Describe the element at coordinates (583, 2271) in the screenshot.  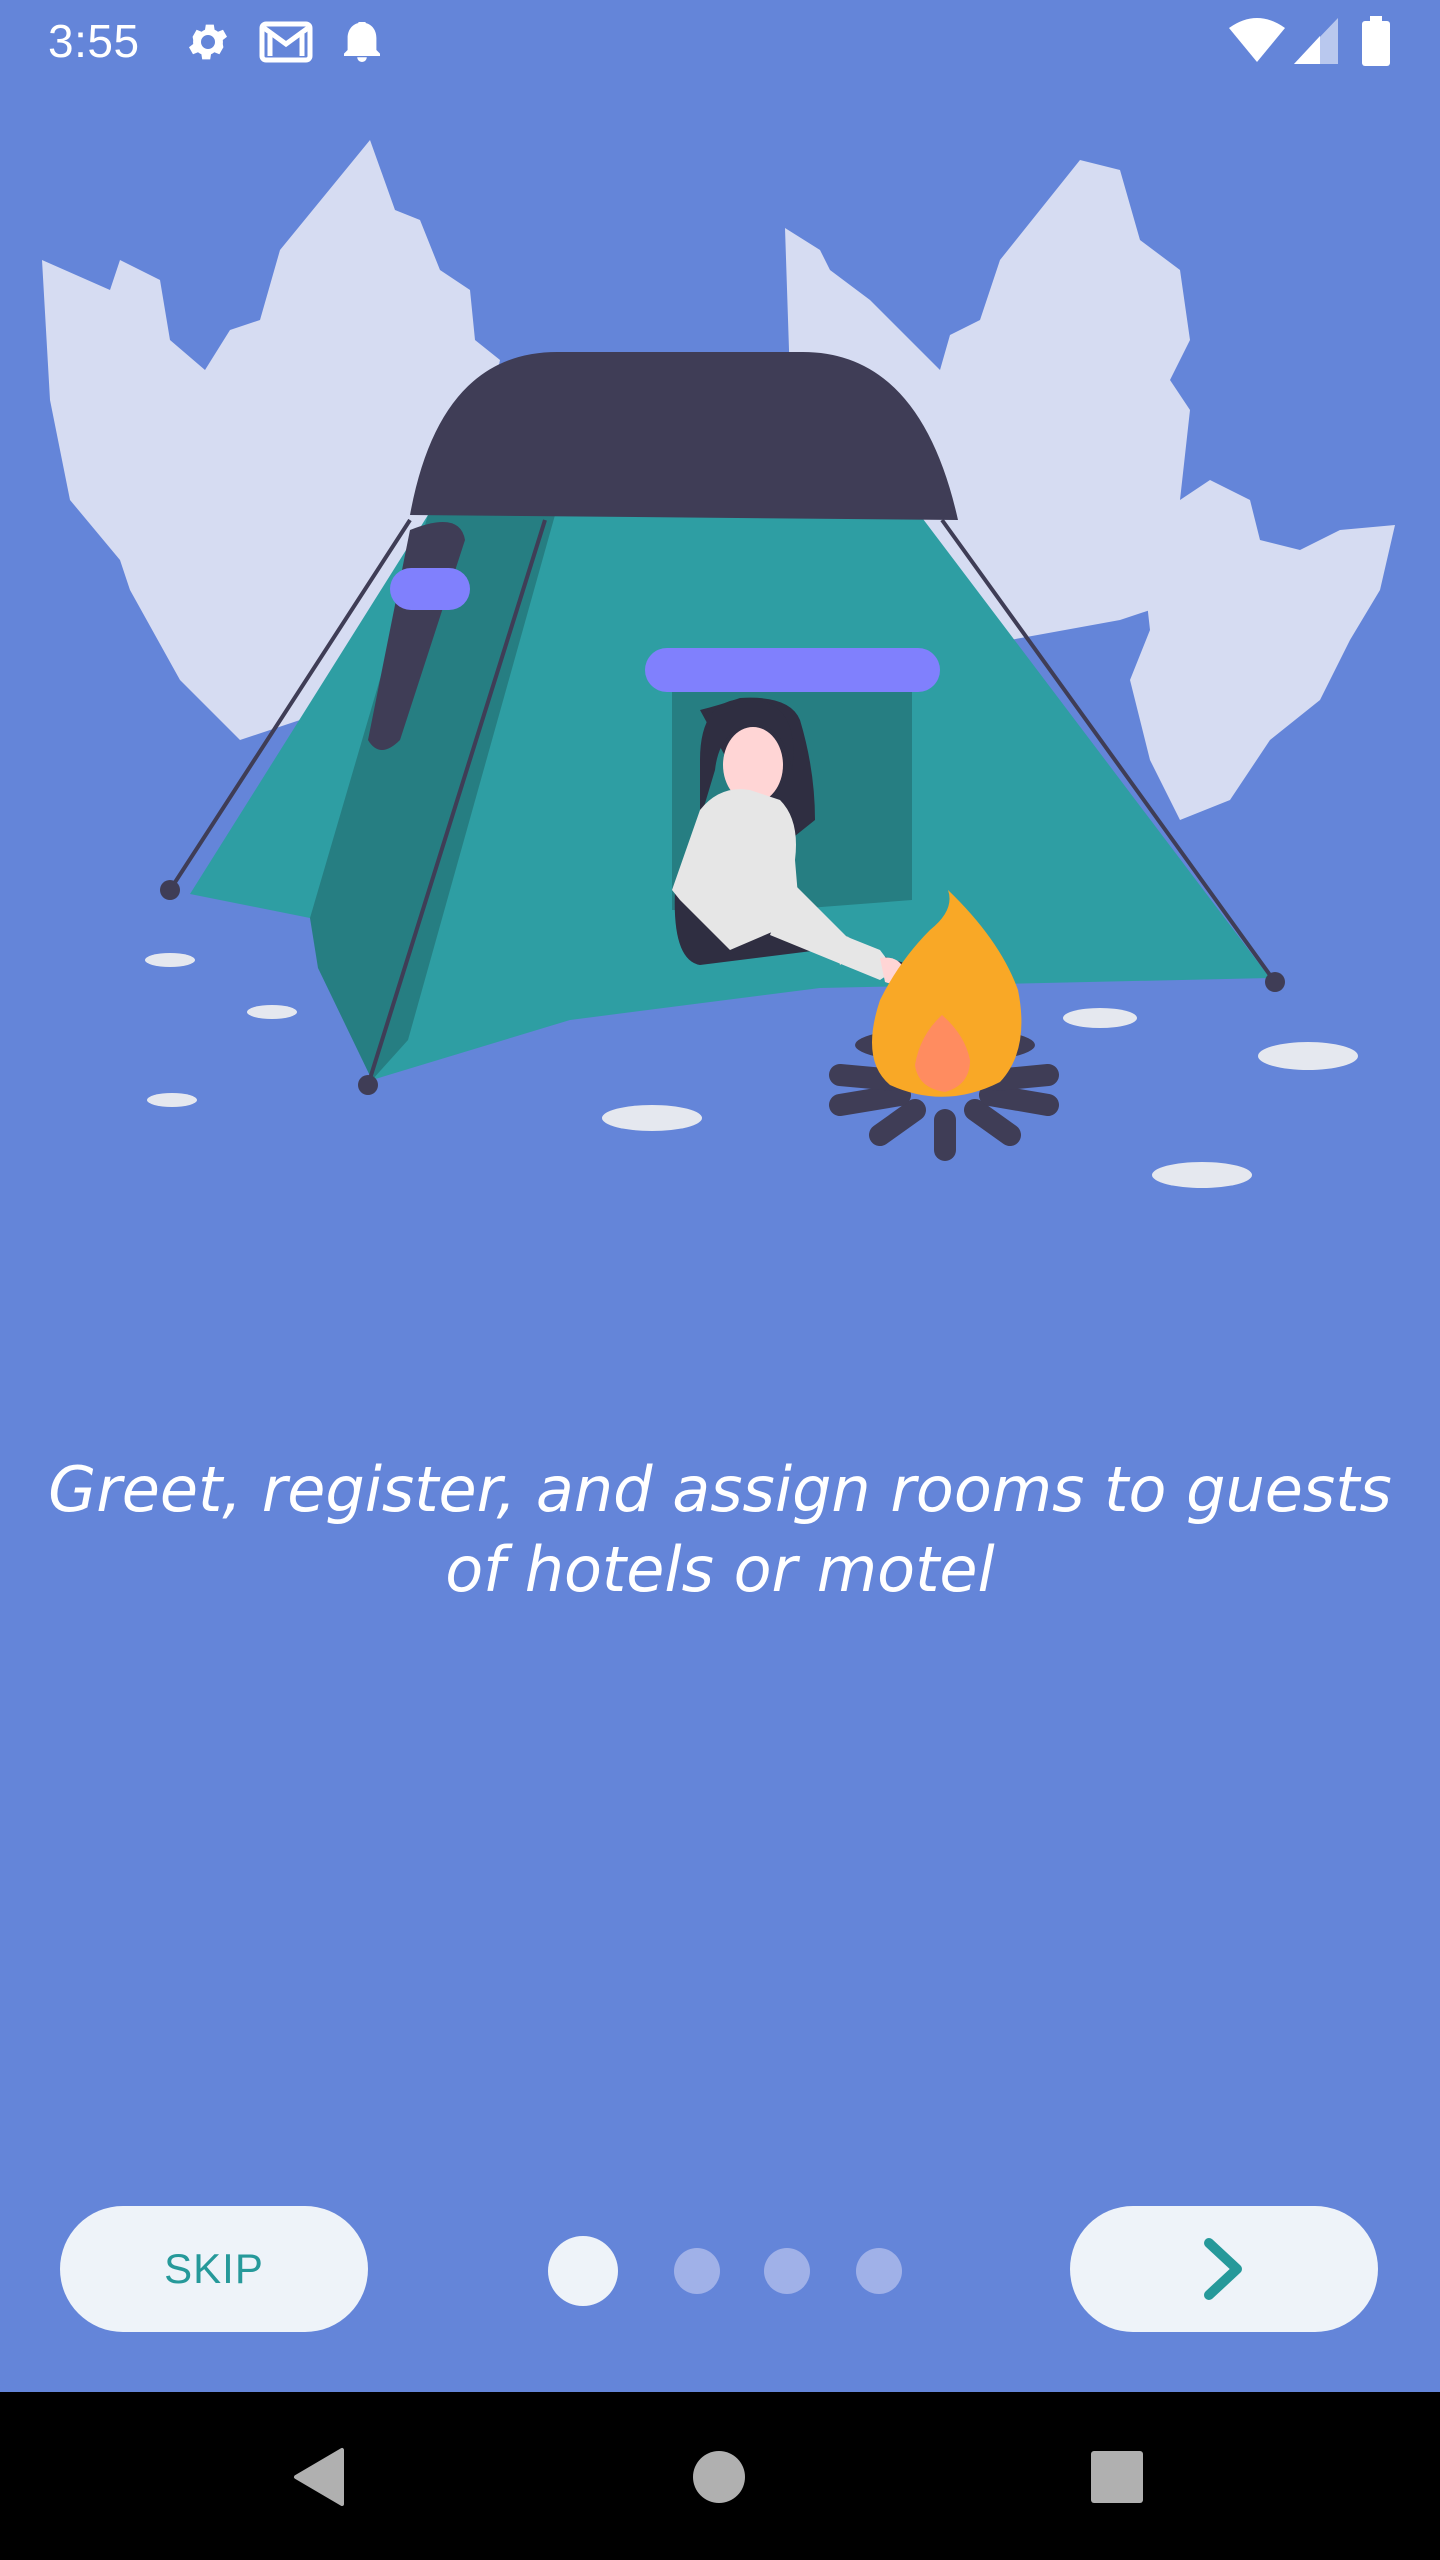
I see `page-dot-active` at that location.